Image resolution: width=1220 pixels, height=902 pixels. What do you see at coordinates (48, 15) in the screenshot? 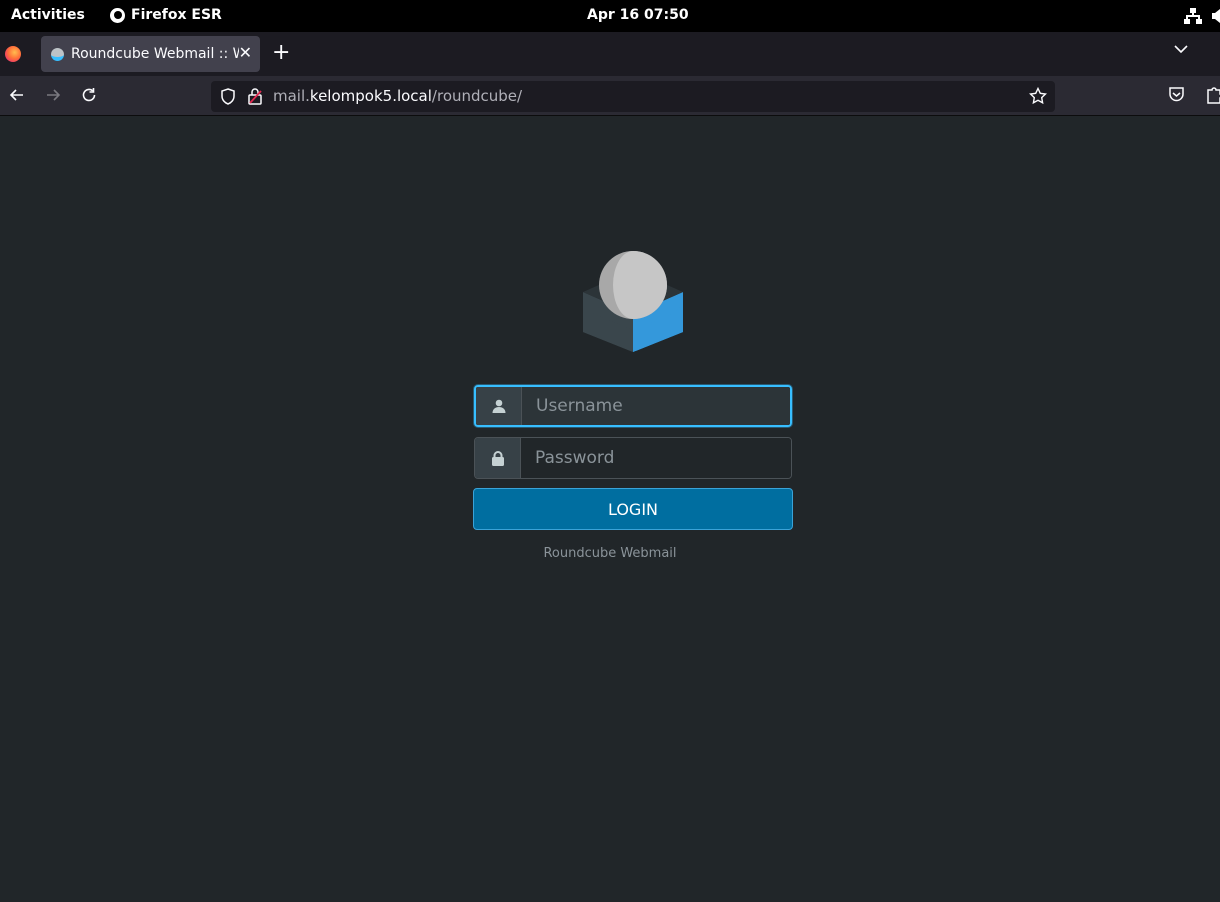
I see `activities-button: Activities` at bounding box center [48, 15].